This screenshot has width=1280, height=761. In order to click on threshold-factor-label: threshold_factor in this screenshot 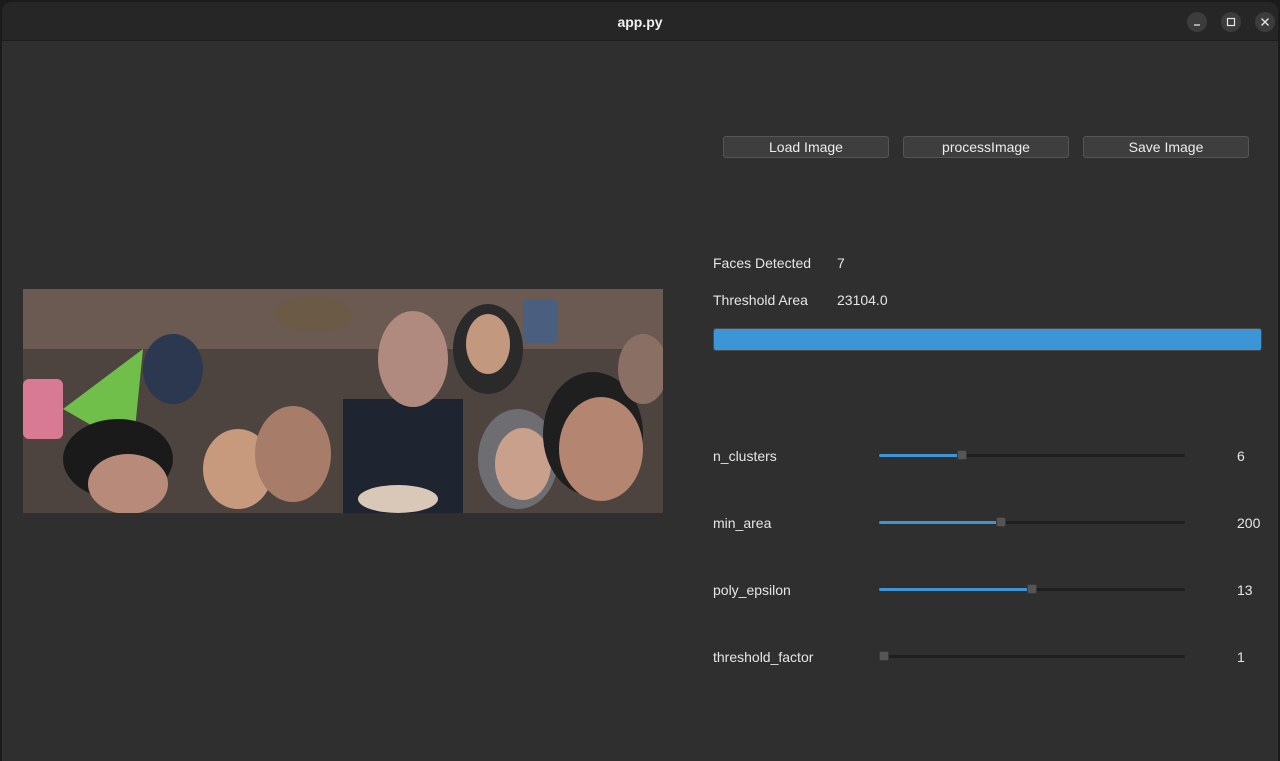, I will do `click(763, 657)`.